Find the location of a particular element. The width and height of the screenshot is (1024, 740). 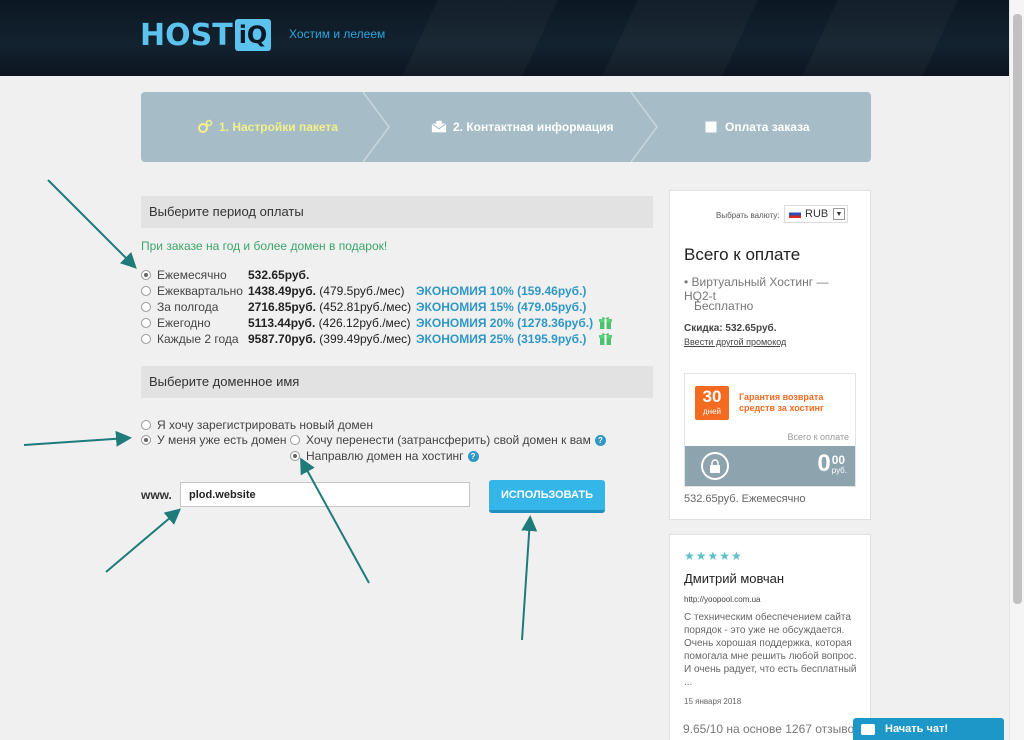

www-label: www. is located at coordinates (156, 495).